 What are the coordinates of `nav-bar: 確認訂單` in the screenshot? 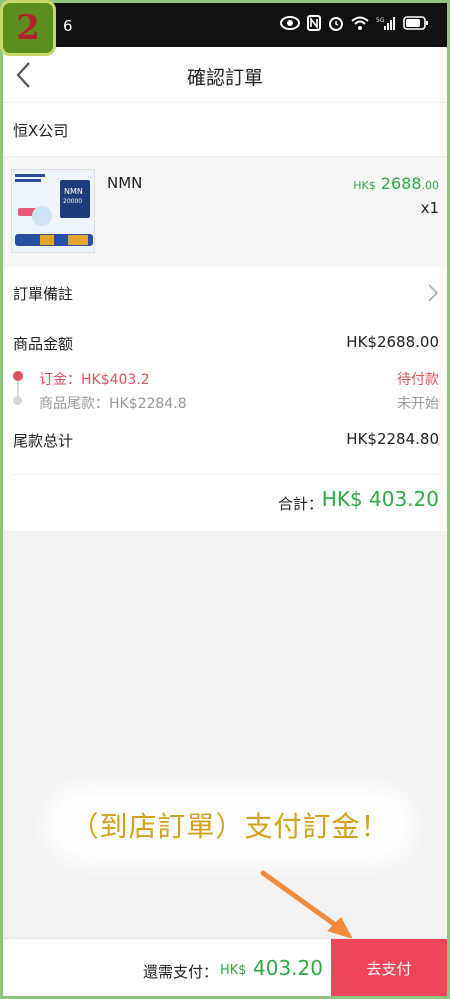 It's located at (225, 75).